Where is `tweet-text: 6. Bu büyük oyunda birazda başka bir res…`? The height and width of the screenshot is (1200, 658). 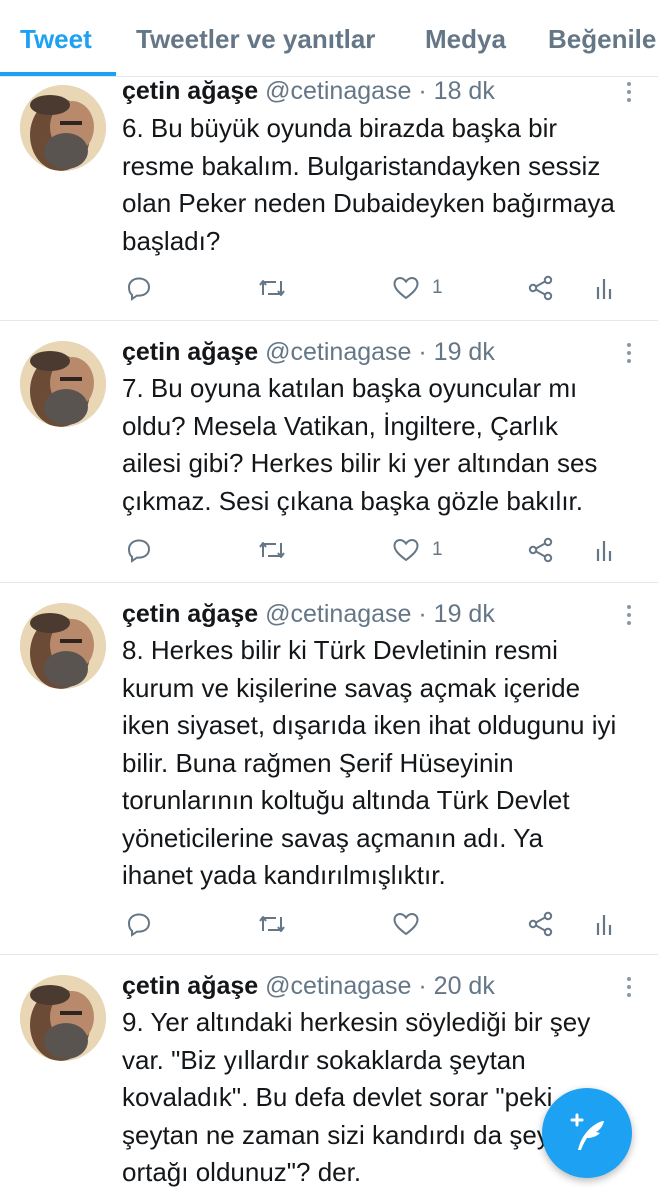 tweet-text: 6. Bu büyük oyunda birazda başka bir res… is located at coordinates (368, 184).